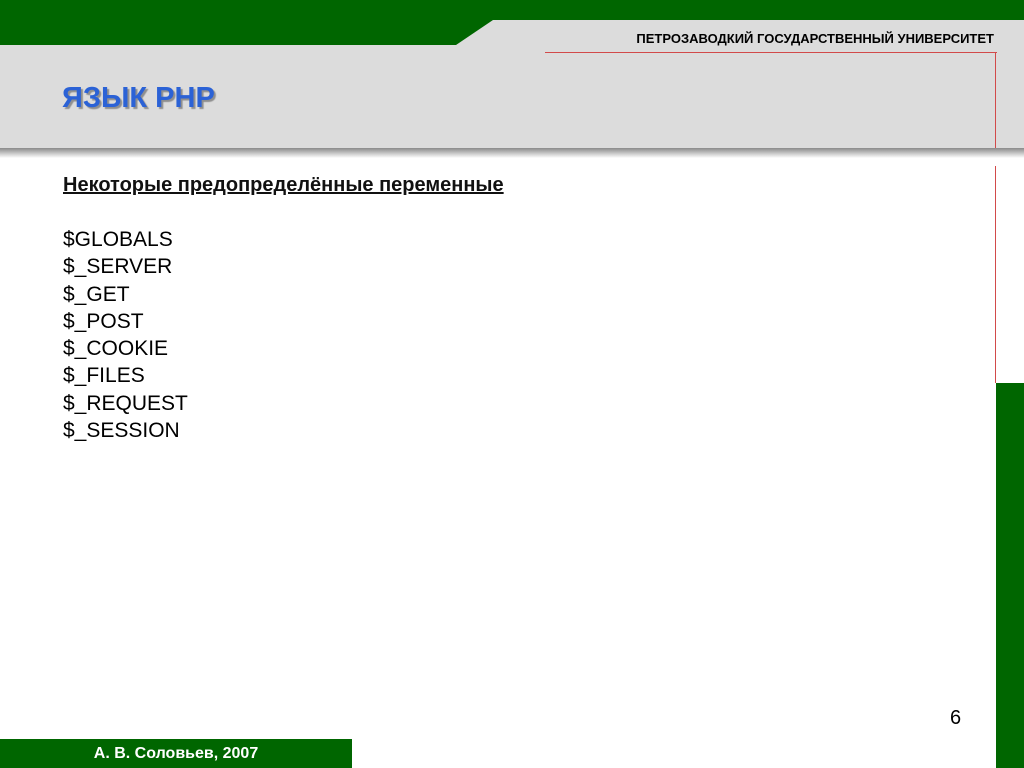 Image resolution: width=1024 pixels, height=768 pixels. Describe the element at coordinates (118, 239) in the screenshot. I see `variable-item: $GLOBALS` at that location.